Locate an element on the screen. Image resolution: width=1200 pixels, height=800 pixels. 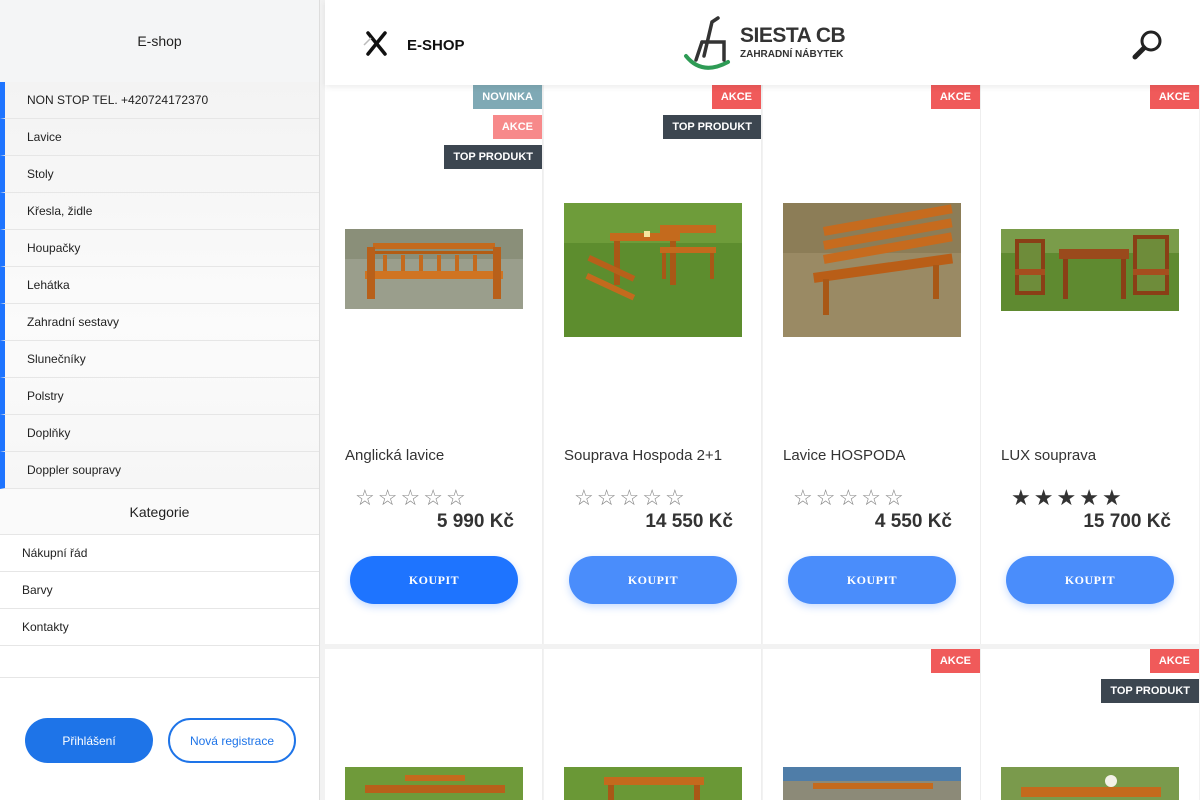
sidebar-divider is located at coordinates (159, 662).